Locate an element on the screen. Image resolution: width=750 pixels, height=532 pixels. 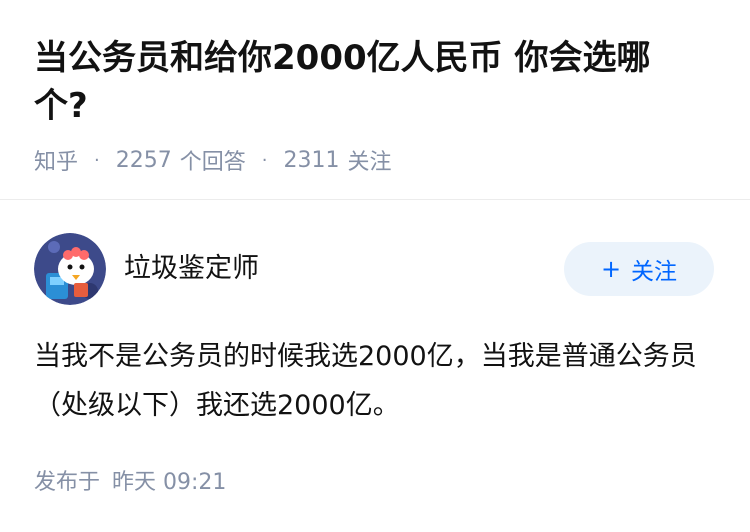
author-info: 垃圾鉴定师 is located at coordinates (146, 269).